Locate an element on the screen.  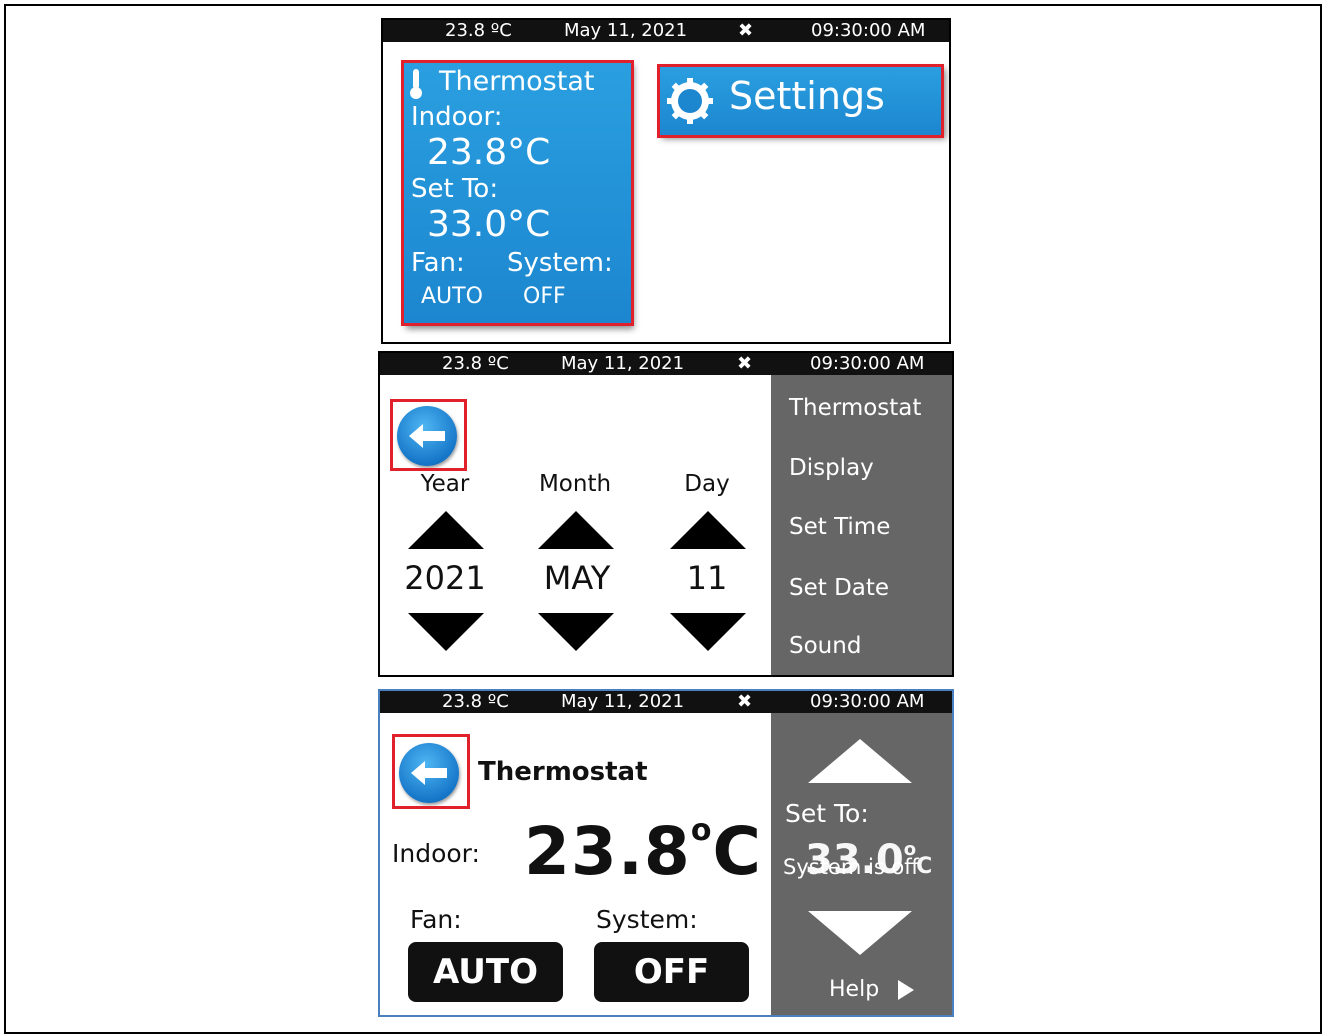
system-label: System: is located at coordinates (647, 919).